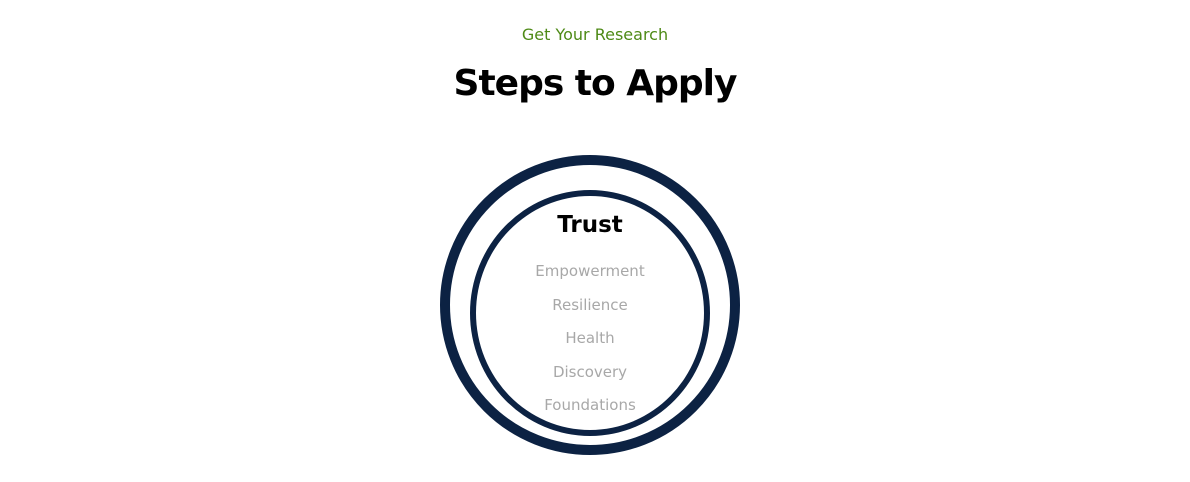 Image resolution: width=1190 pixels, height=482 pixels. I want to click on ring-center-title: Trust, so click(590, 225).